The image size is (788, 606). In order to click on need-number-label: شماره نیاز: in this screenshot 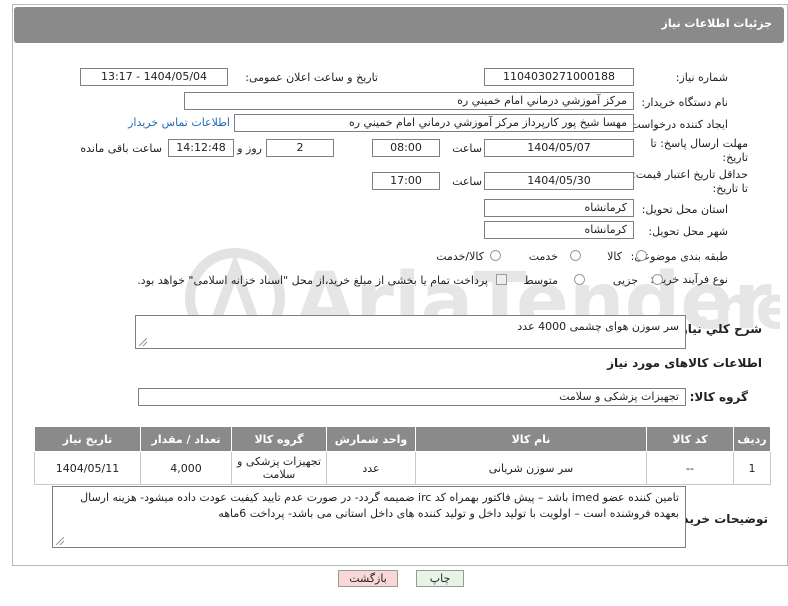, I will do `click(701, 77)`.